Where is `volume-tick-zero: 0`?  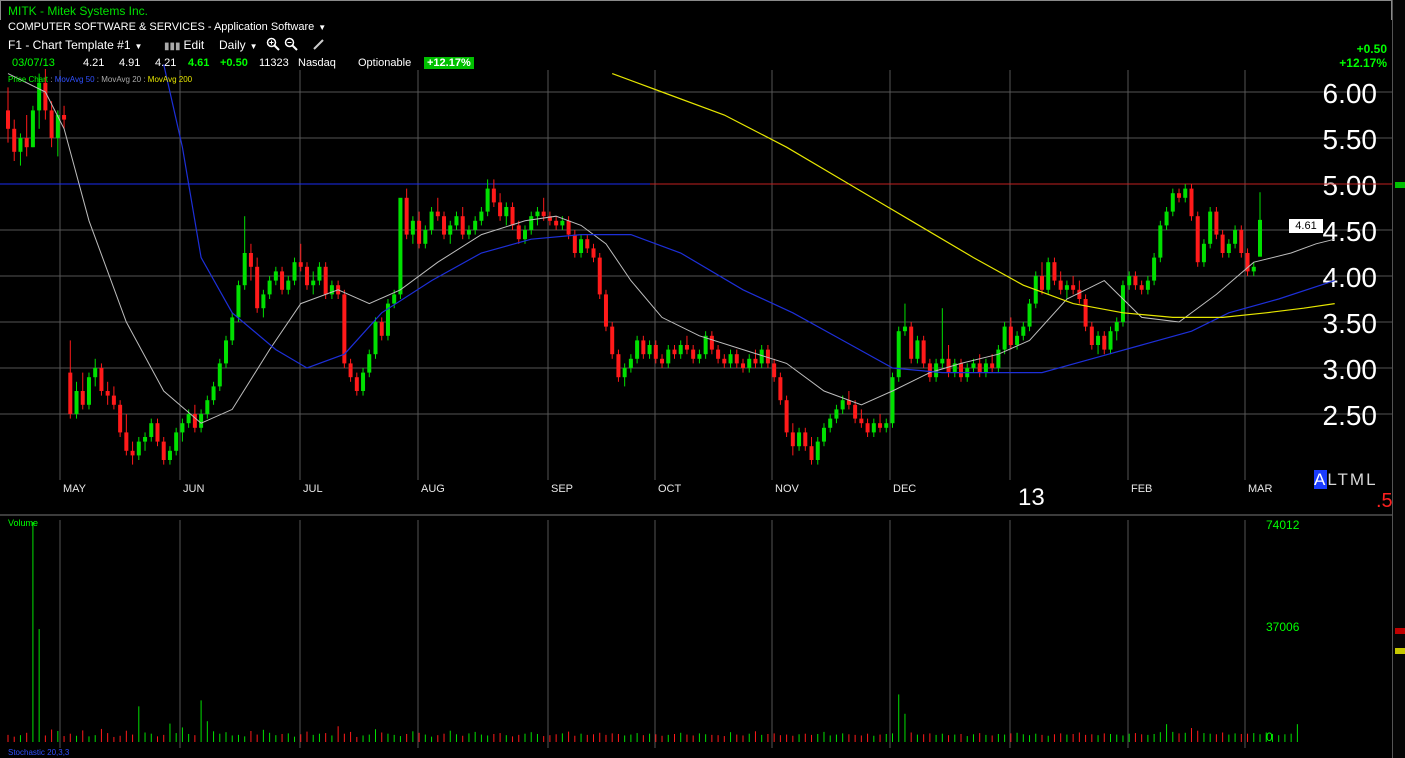
volume-tick-zero: 0 is located at coordinates (1269, 737).